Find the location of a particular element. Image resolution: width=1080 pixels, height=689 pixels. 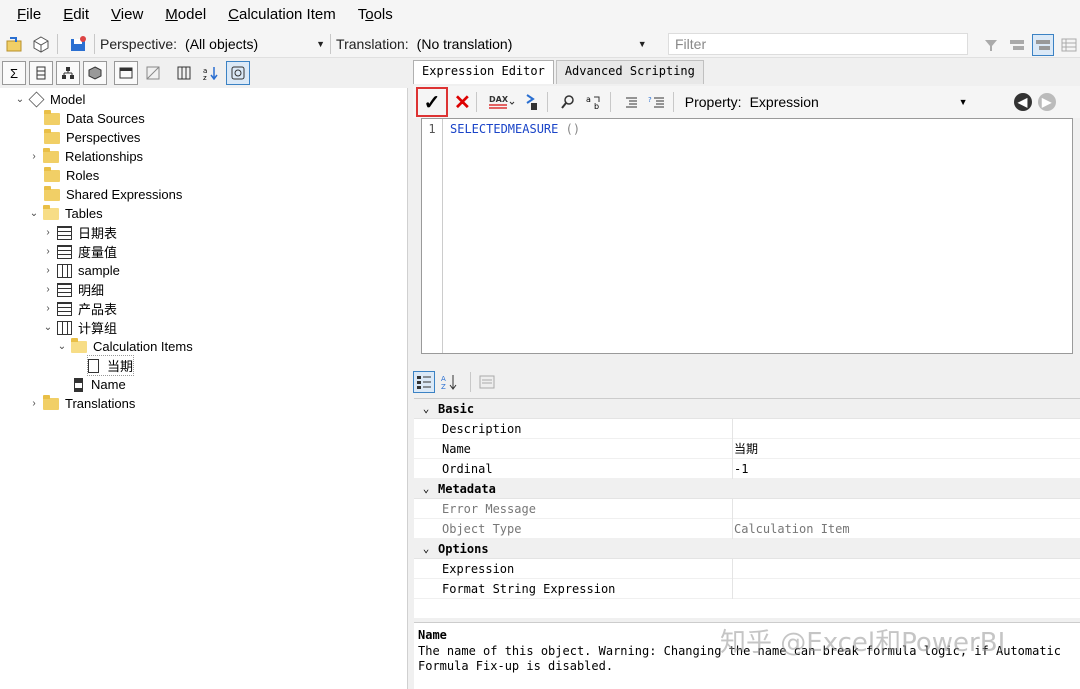

tree-node-shared-expressions: Shared Expressions is located at coordinates (113, 194).